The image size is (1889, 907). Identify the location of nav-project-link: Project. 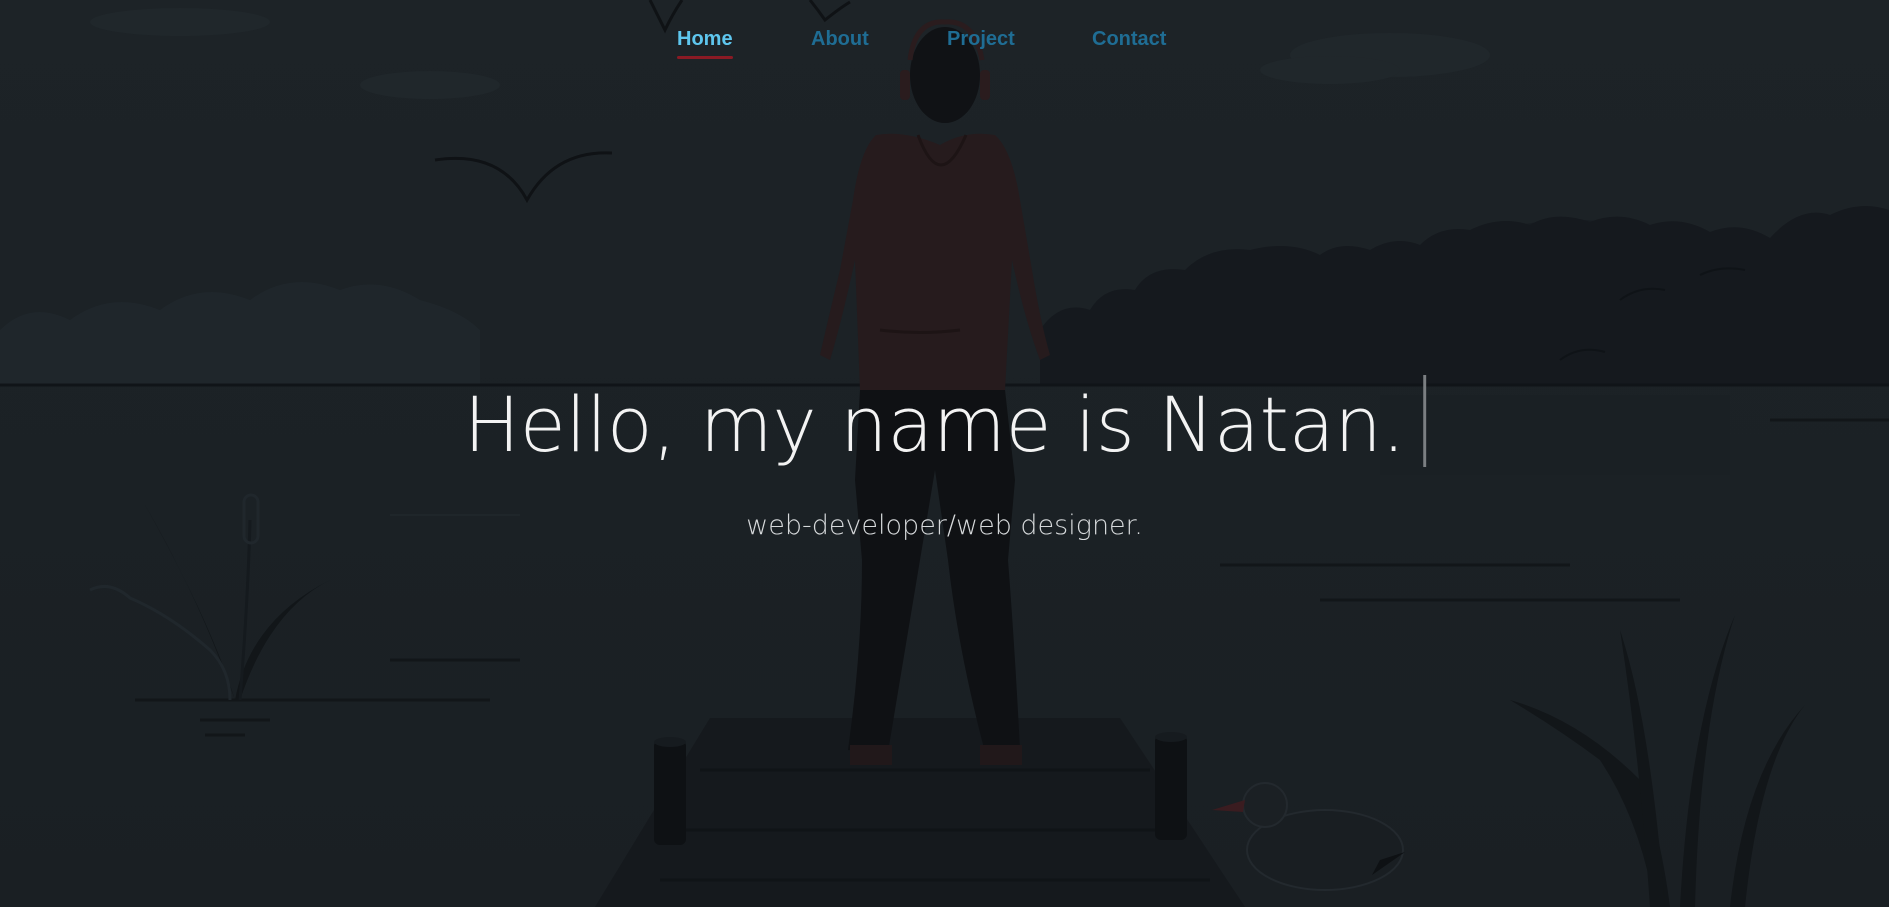
(981, 39).